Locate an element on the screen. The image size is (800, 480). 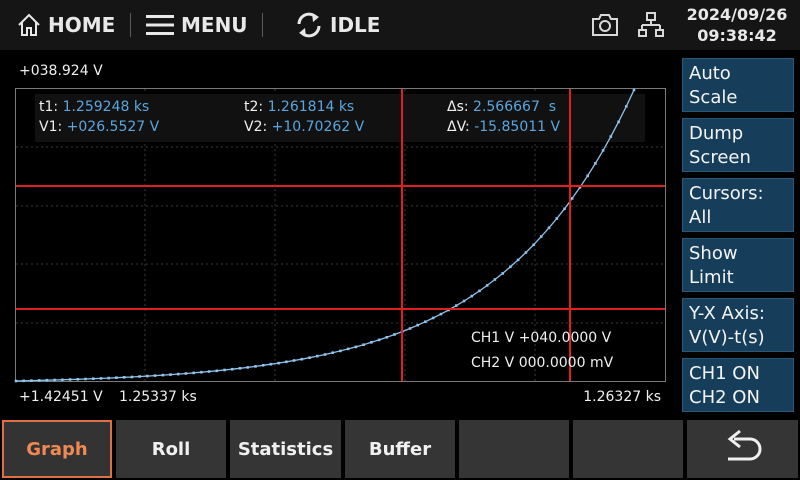
y-axis-min-label: +1.42451 V is located at coordinates (61, 397).